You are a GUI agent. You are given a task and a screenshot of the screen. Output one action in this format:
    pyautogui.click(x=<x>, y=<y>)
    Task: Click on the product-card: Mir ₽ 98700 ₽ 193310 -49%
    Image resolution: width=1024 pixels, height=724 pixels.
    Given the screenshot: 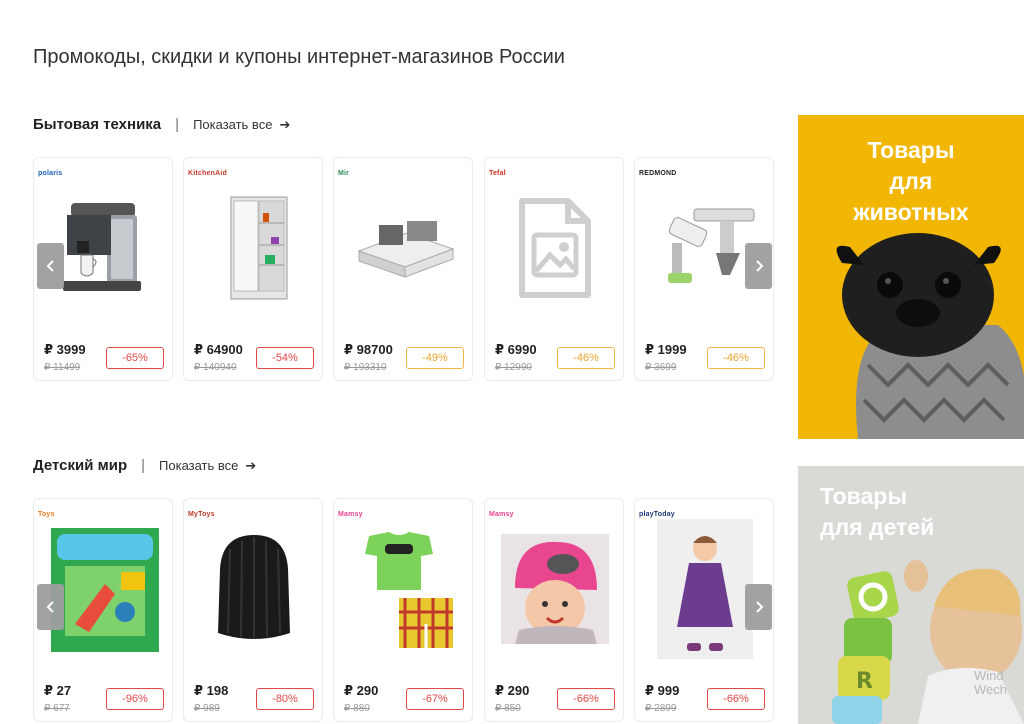 What is the action you would take?
    pyautogui.click(x=403, y=269)
    